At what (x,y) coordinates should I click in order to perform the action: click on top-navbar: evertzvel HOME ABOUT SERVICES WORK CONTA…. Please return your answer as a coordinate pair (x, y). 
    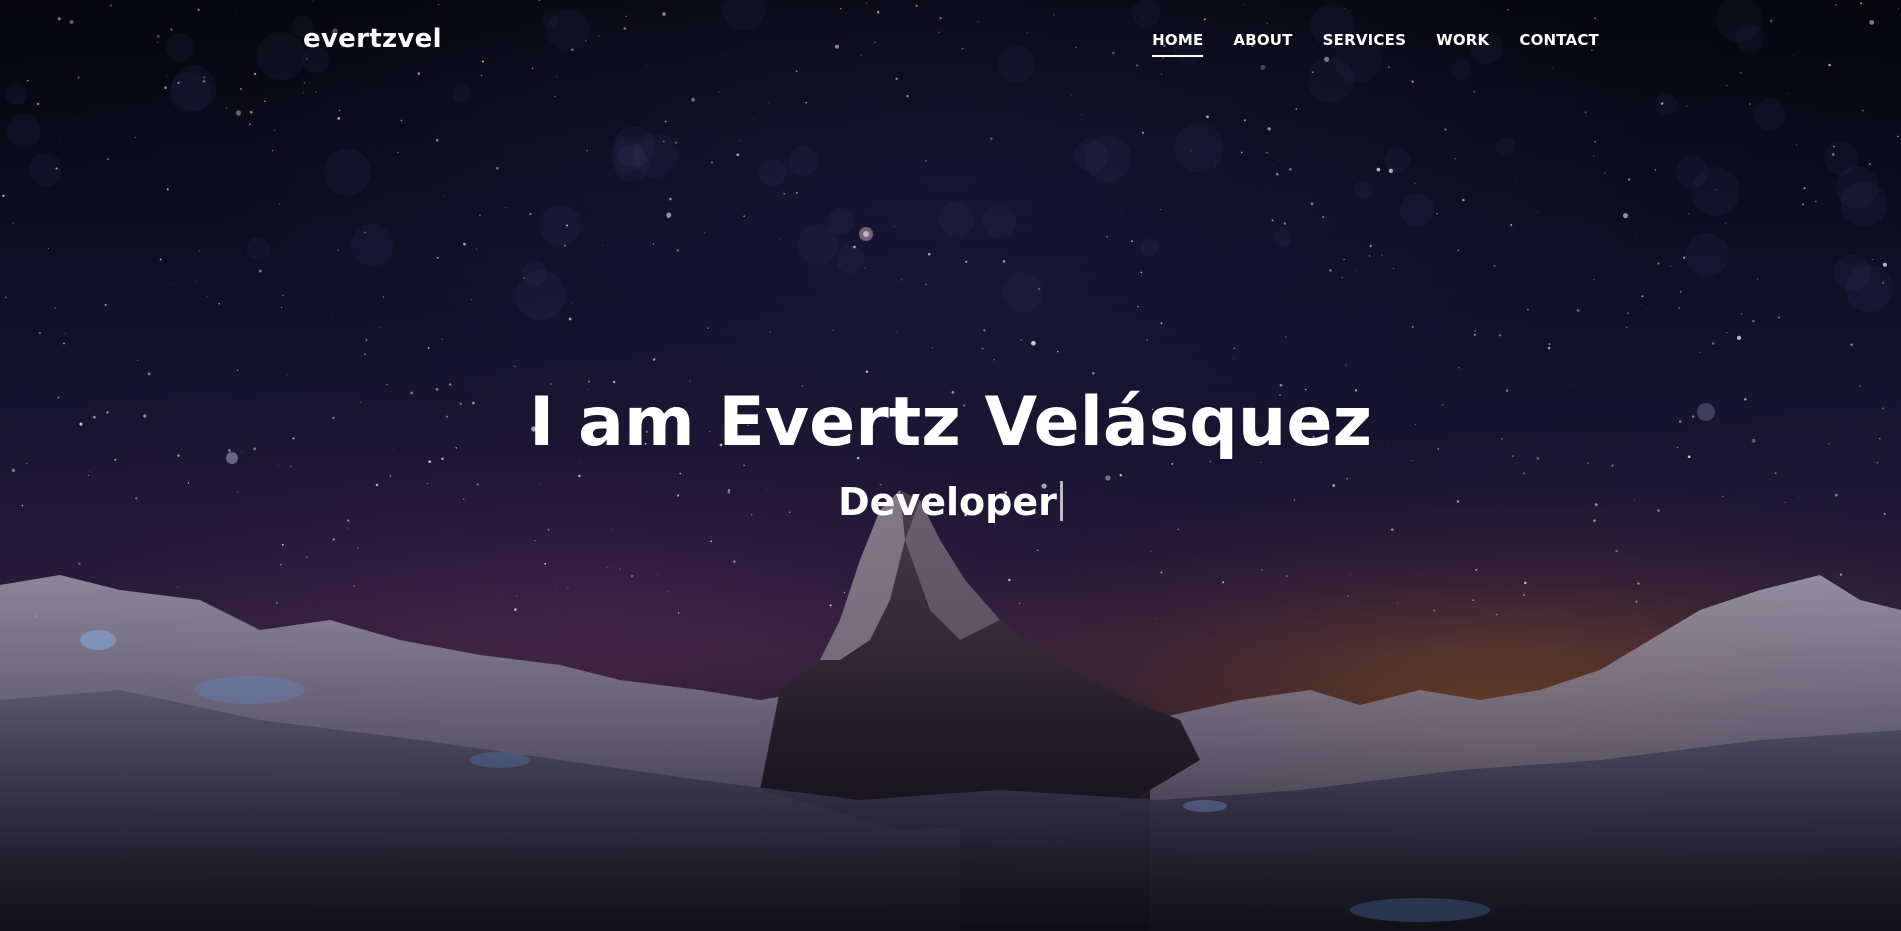
    Looking at the image, I should click on (950, 41).